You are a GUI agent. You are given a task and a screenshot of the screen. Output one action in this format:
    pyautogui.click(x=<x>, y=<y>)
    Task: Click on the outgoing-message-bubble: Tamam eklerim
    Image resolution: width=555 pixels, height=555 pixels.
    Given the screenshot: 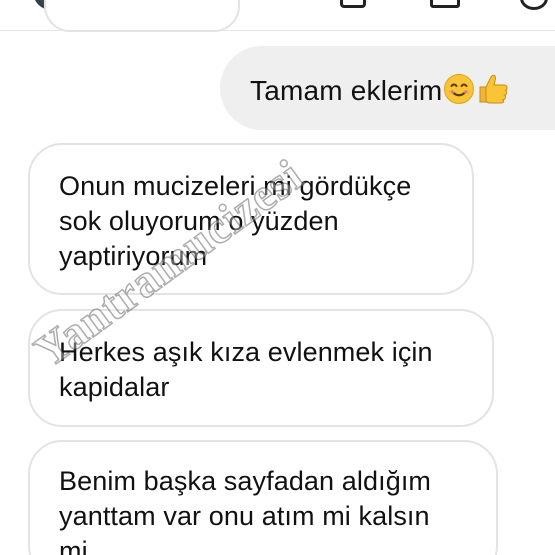 What is the action you would take?
    pyautogui.click(x=387, y=88)
    